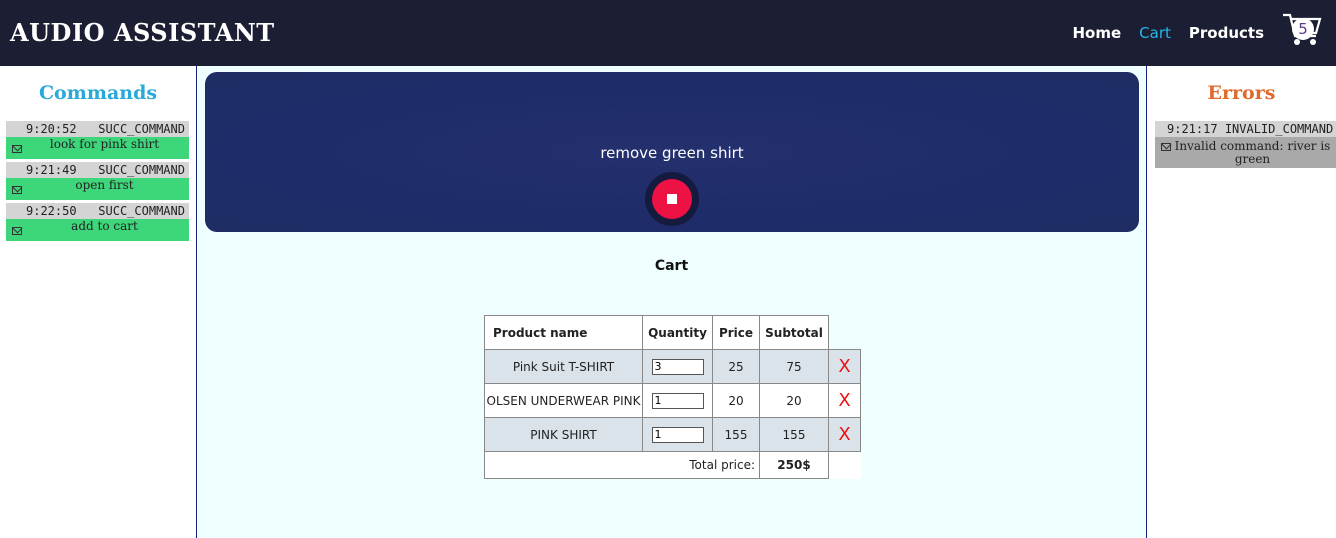  I want to click on error-log-body: Invalid command: river is green, so click(1245, 152).